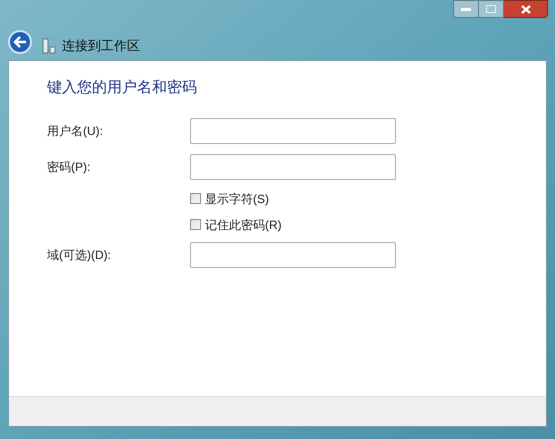  What do you see at coordinates (101, 46) in the screenshot?
I see `window-title: 连接到工作区` at bounding box center [101, 46].